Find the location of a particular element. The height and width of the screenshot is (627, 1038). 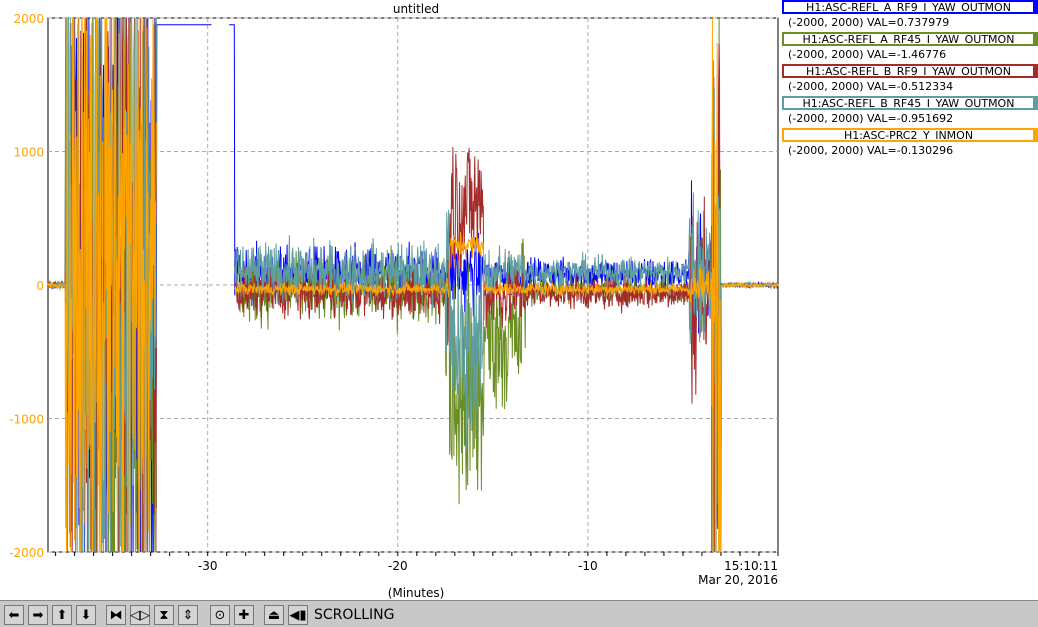

legend-series-value: (-2000, 2000) VAL=-1.46776 is located at coordinates (867, 54).